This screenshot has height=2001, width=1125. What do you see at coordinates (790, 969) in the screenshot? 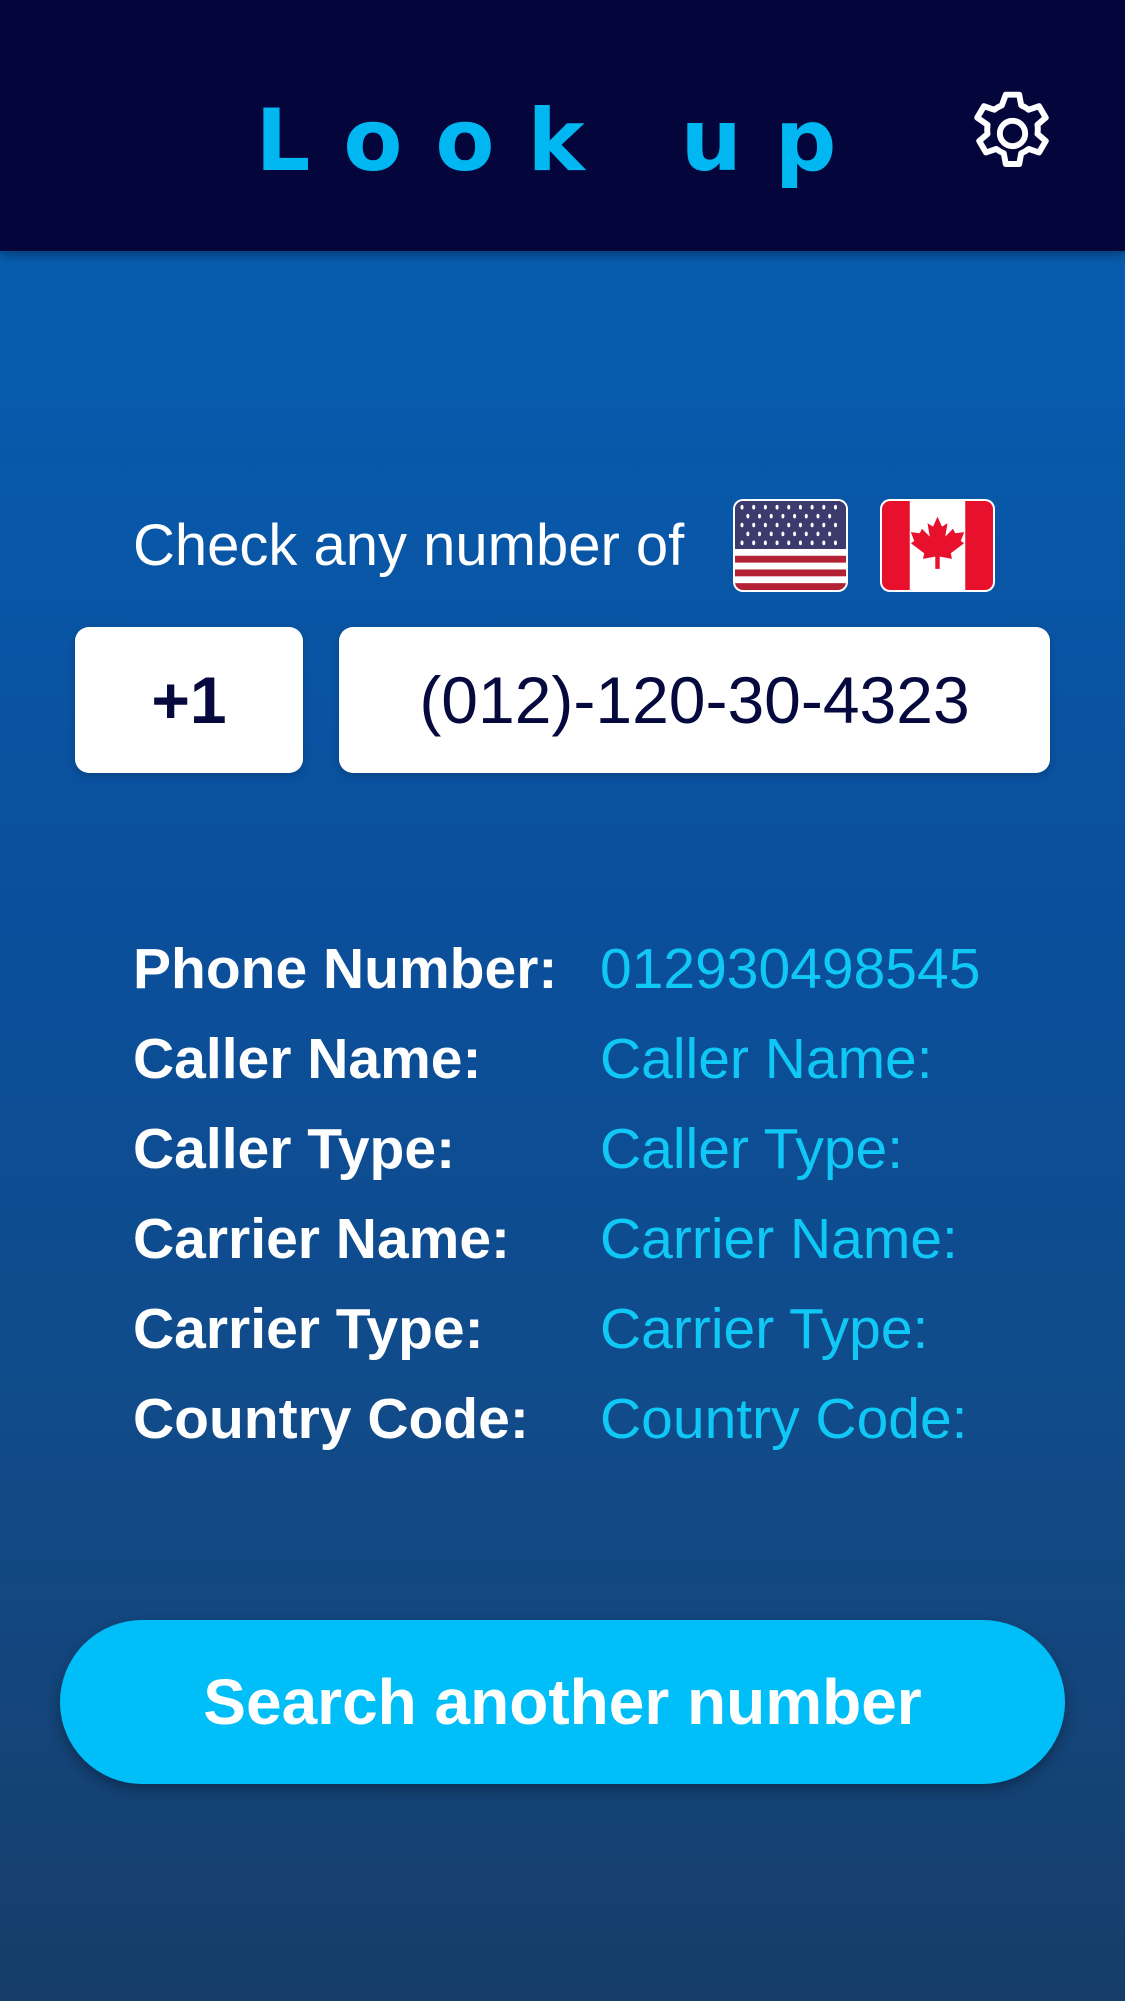
I see `phone-number-value: 012930498545` at bounding box center [790, 969].